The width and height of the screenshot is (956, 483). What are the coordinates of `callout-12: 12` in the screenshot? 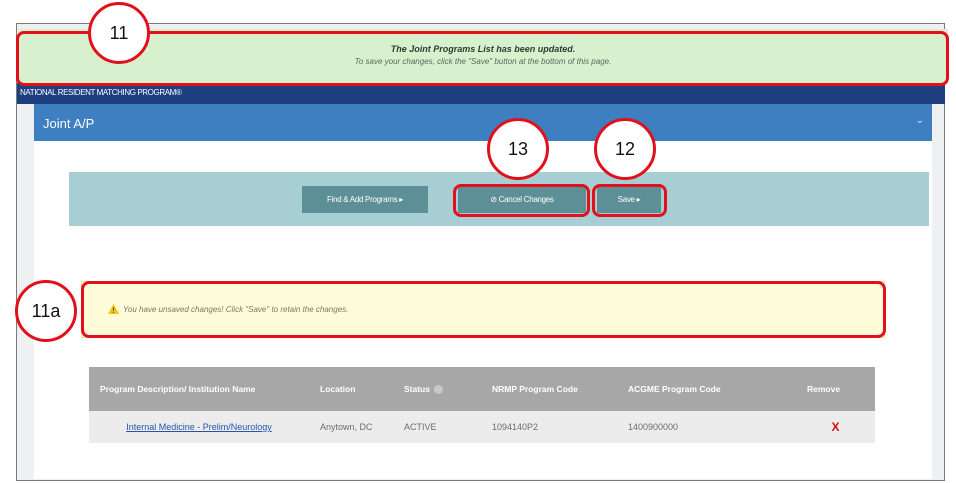 It's located at (625, 149).